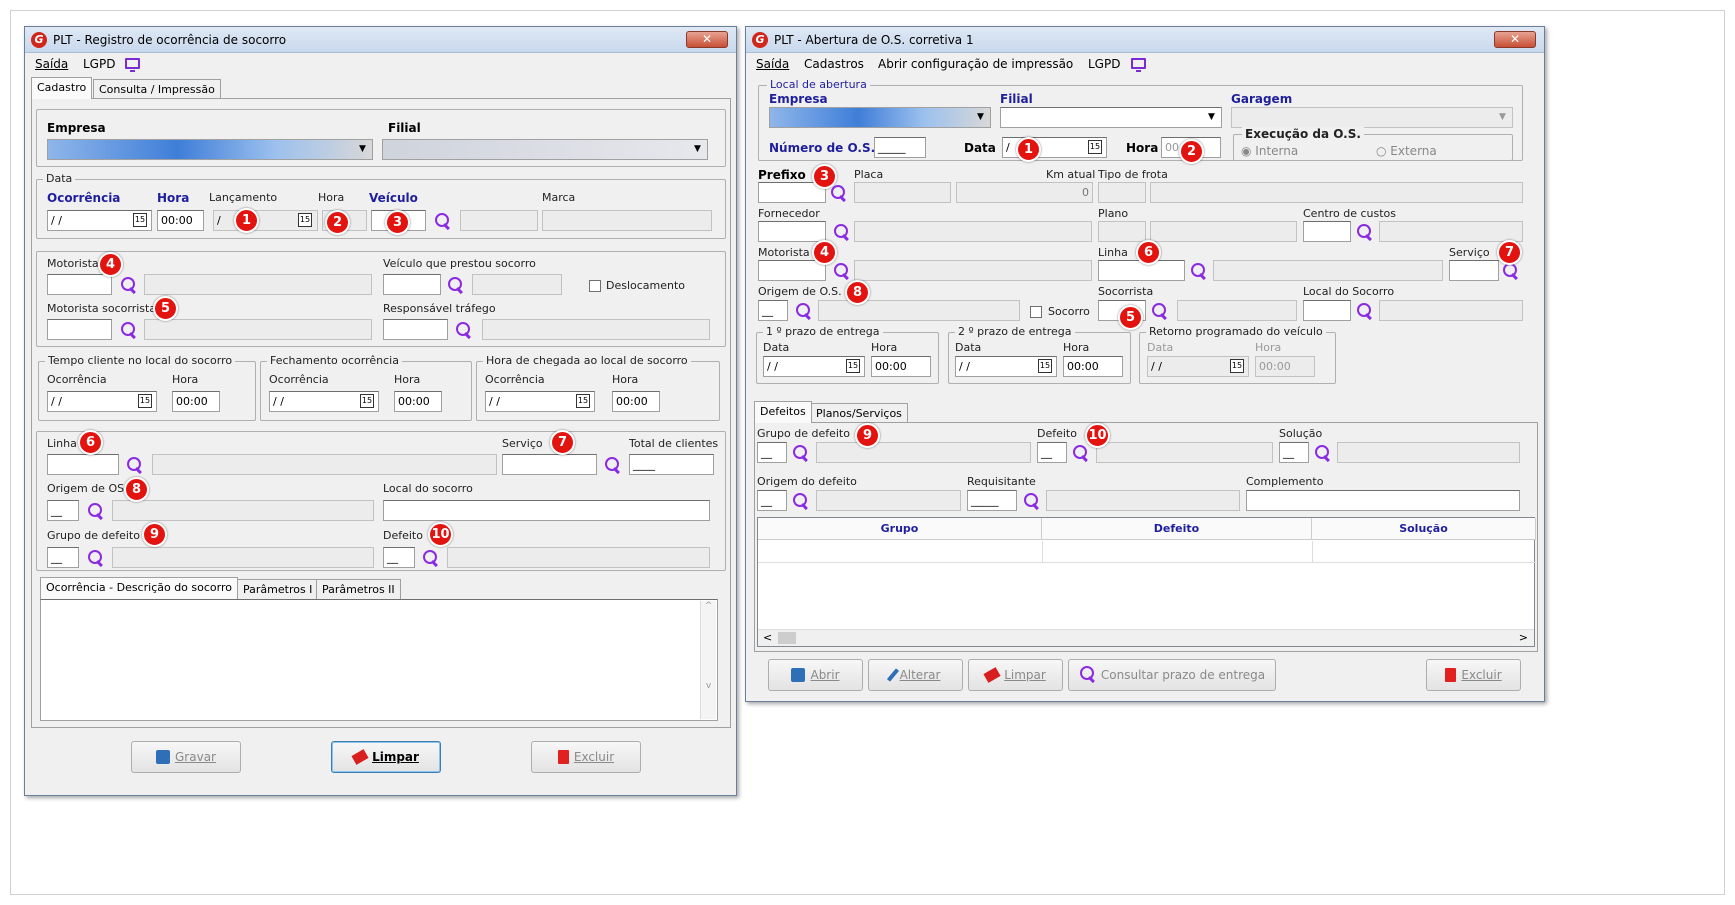 Image resolution: width=1735 pixels, height=905 pixels. I want to click on scroll-right-arrow: >, so click(1523, 637).